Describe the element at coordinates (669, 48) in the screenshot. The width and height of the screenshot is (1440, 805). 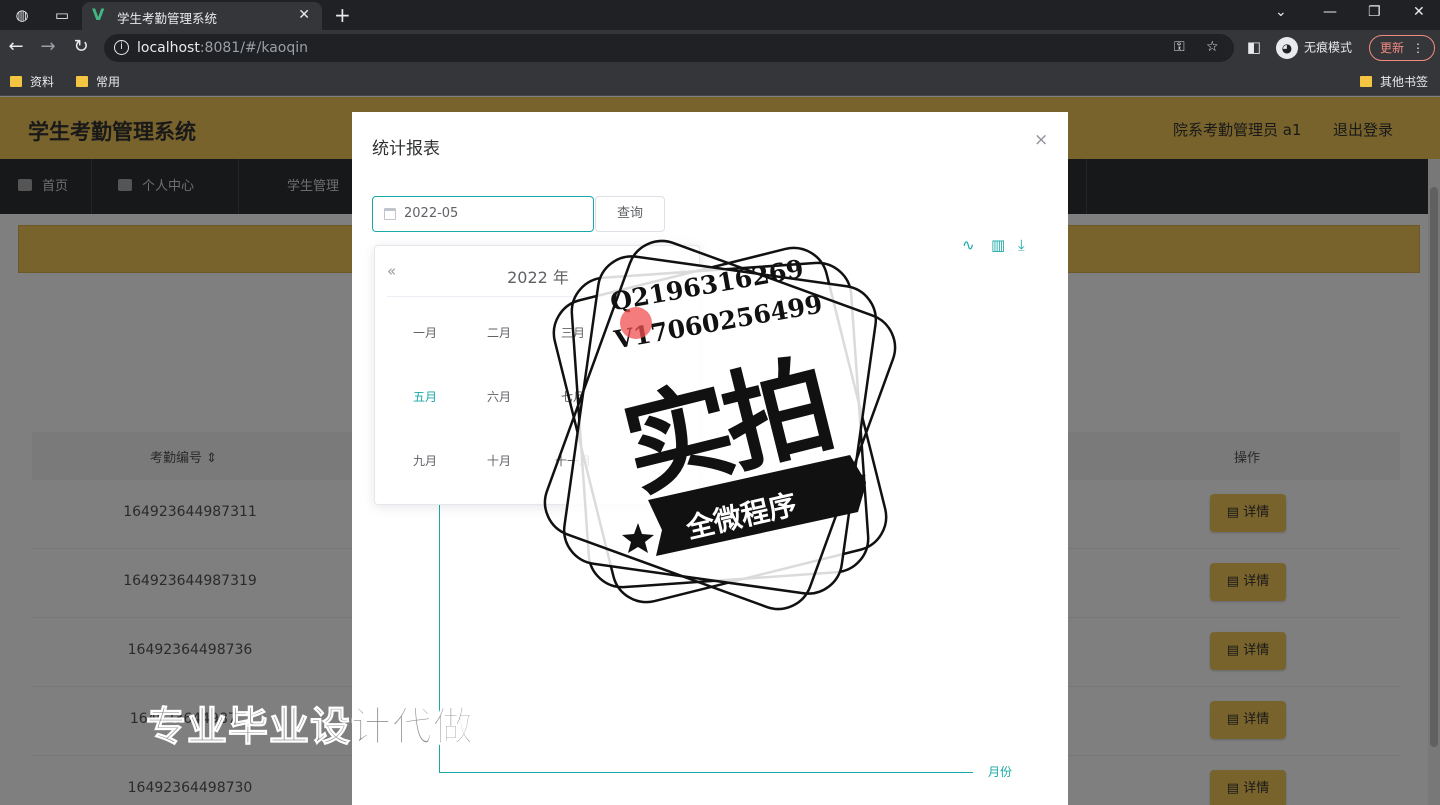
I see `address-bar: i localhost:8081/#/kaoqin ⚿ ☆` at that location.